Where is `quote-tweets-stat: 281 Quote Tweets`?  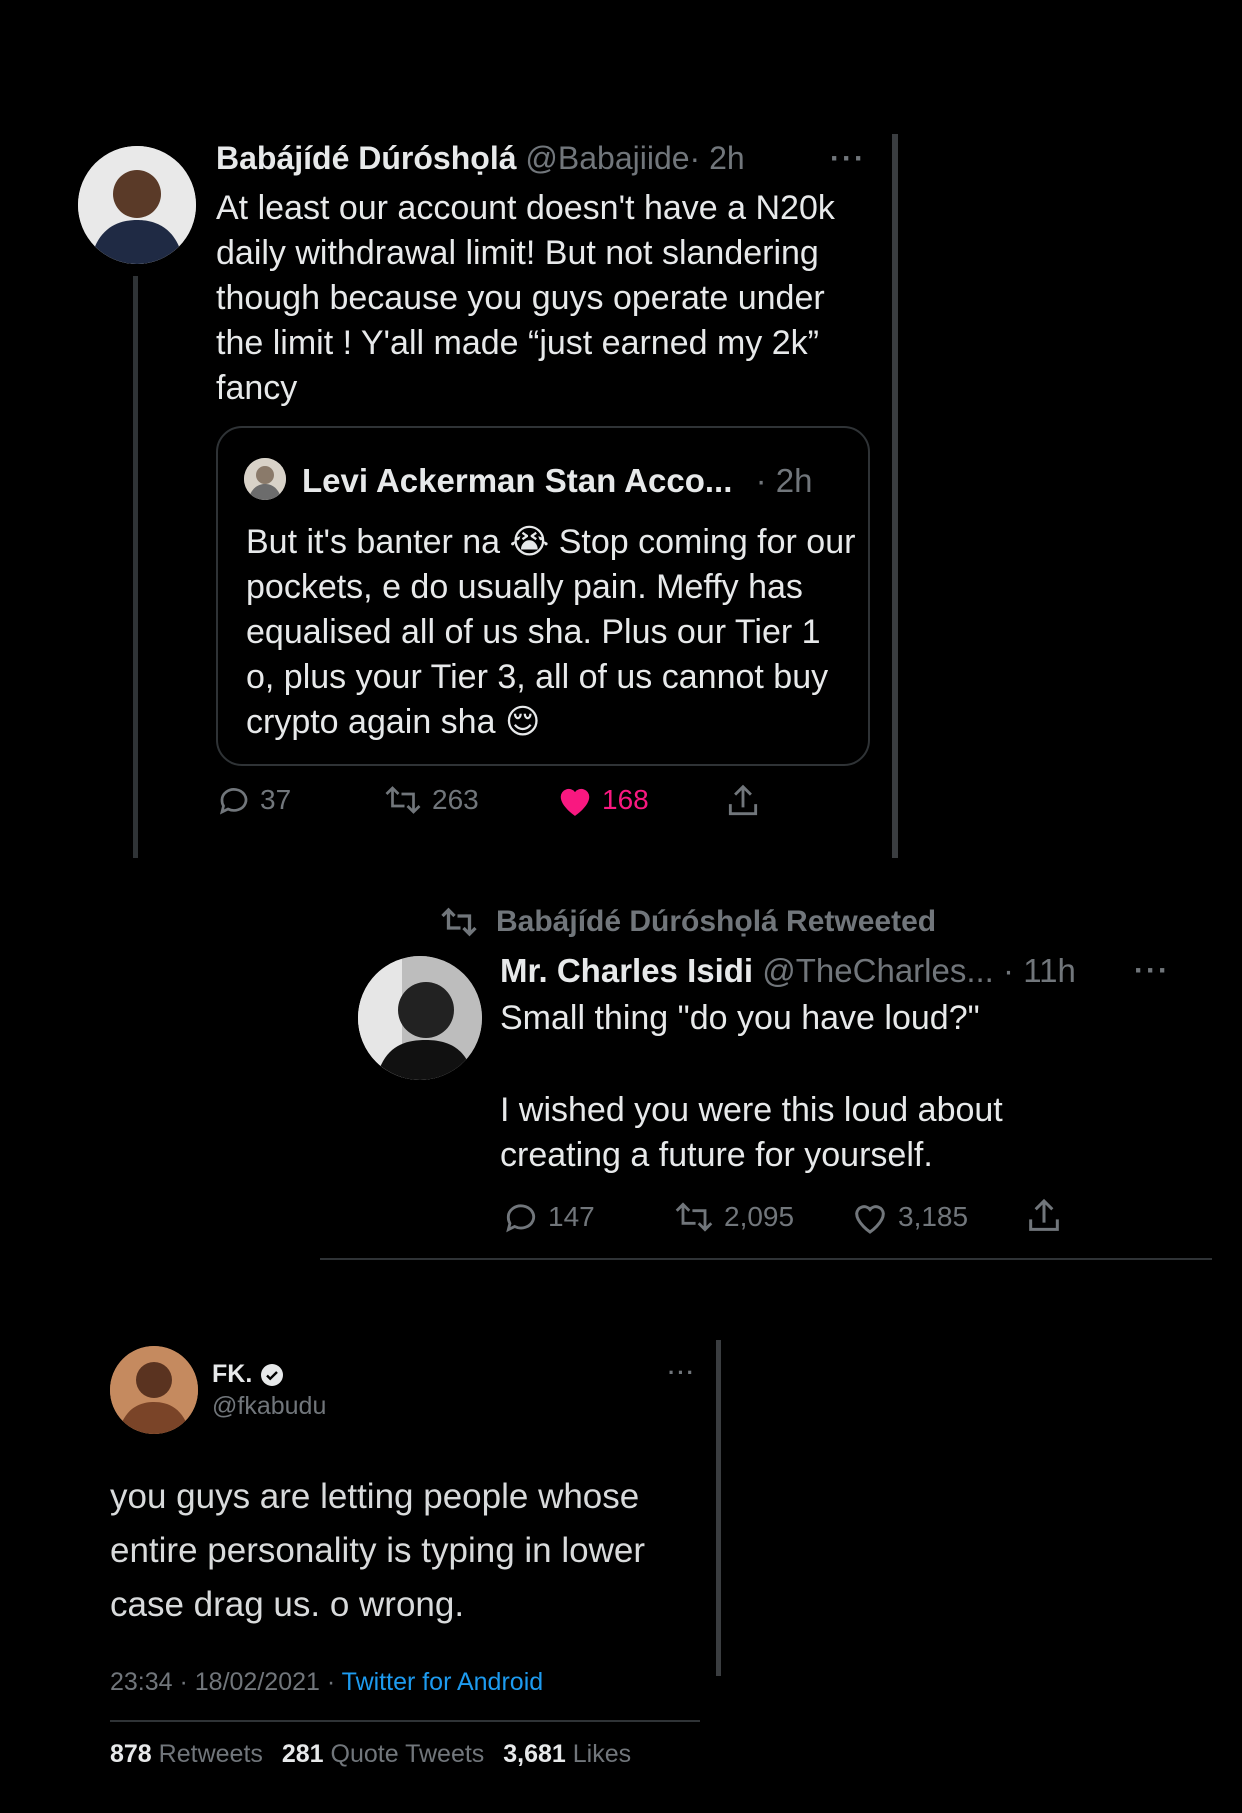 quote-tweets-stat: 281 Quote Tweets is located at coordinates (383, 1754).